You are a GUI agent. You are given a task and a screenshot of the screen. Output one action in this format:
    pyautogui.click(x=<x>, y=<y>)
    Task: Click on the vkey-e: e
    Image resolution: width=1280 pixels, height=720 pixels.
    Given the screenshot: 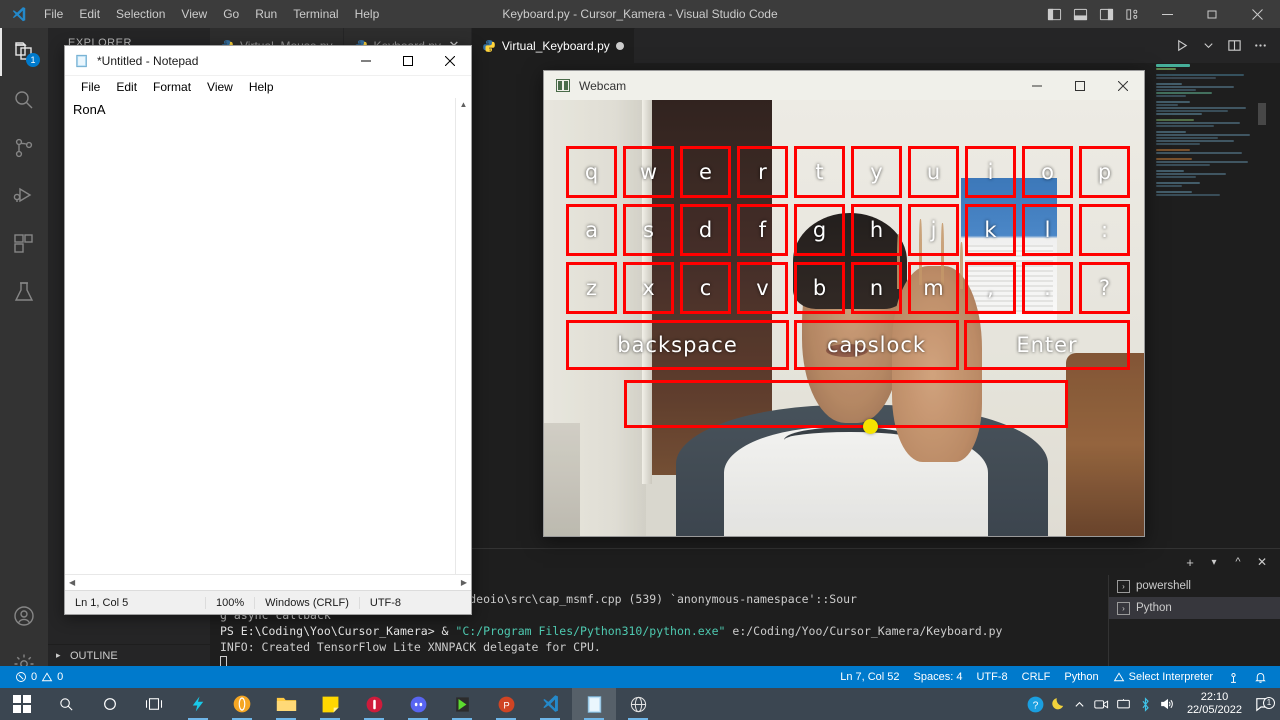 What is the action you would take?
    pyautogui.click(x=705, y=172)
    